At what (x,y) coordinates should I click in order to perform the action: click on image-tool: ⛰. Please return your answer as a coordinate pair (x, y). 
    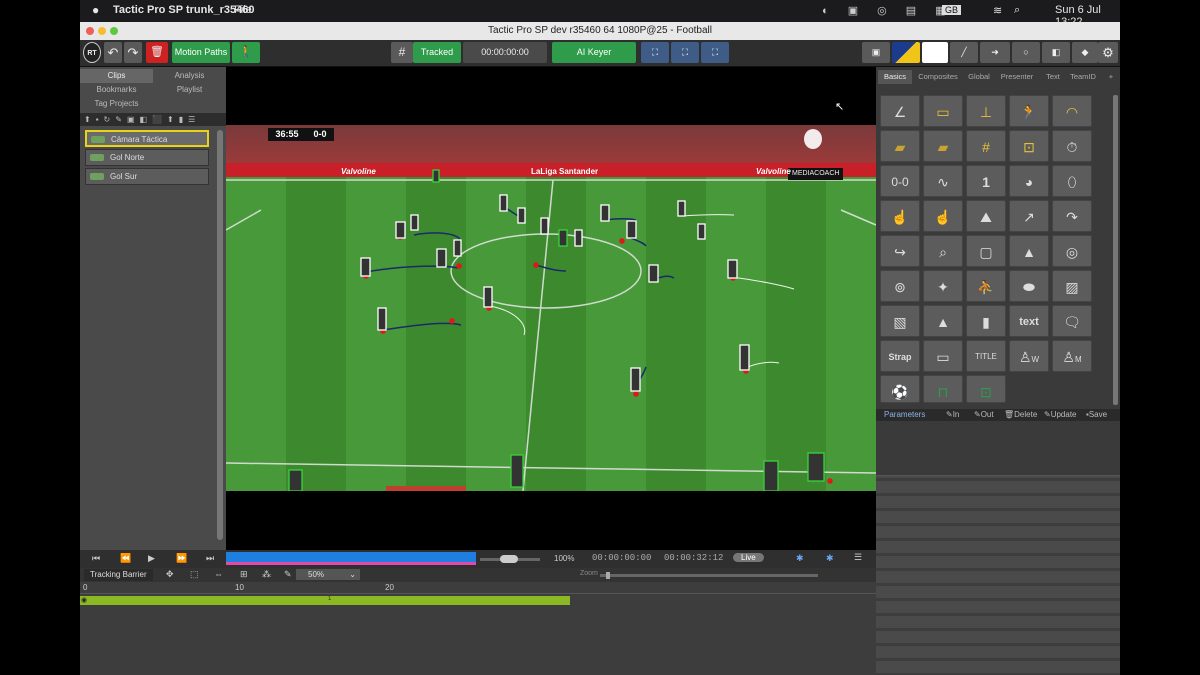
    Looking at the image, I should click on (986, 216).